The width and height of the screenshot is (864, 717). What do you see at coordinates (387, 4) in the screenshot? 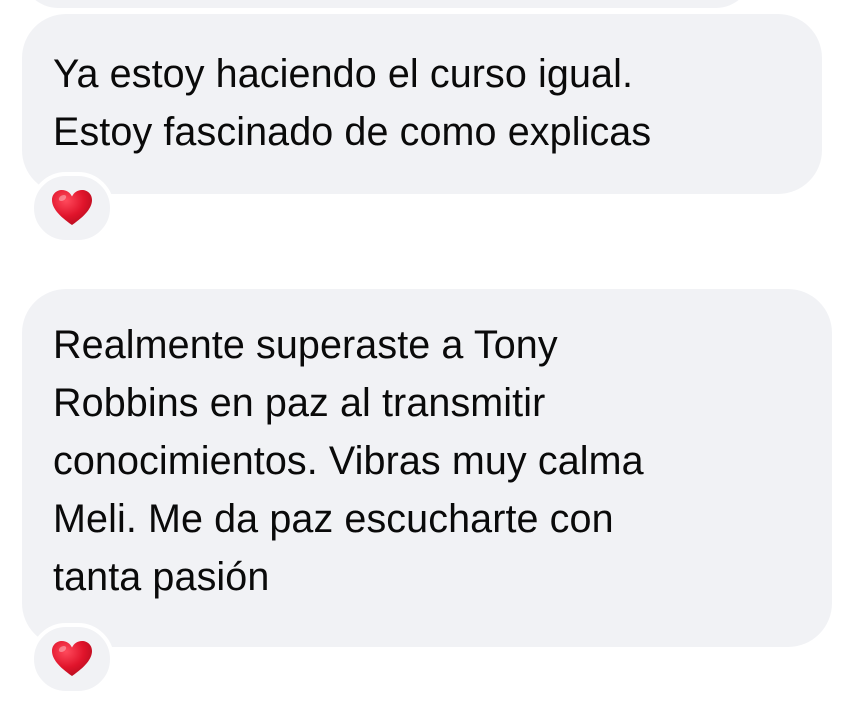
I see `previous-message-bubble` at bounding box center [387, 4].